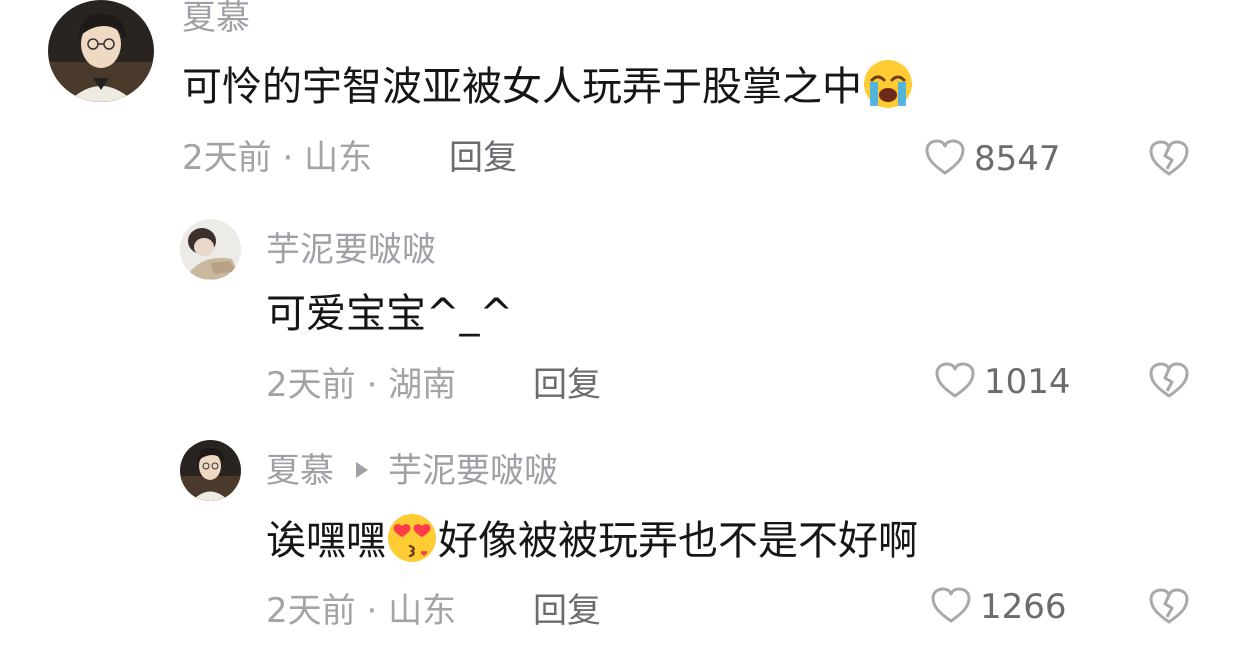 The width and height of the screenshot is (1242, 666). What do you see at coordinates (888, 84) in the screenshot?
I see `loudly-crying-face-emoji-icon` at bounding box center [888, 84].